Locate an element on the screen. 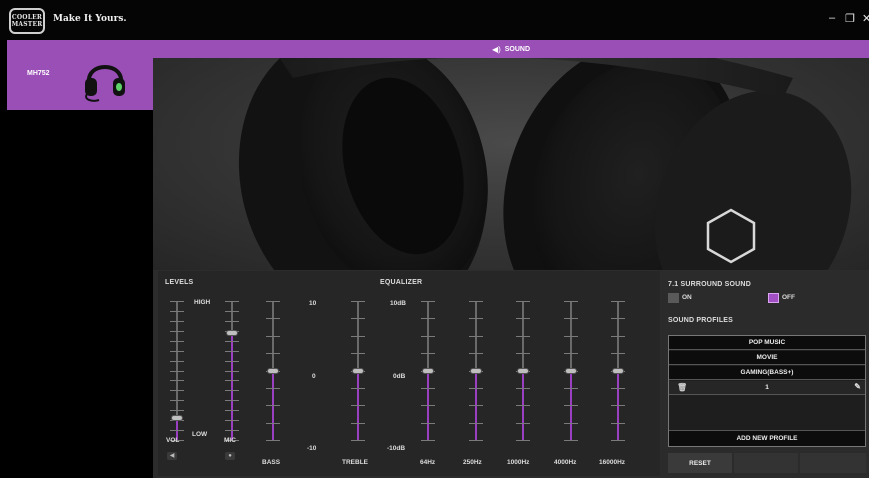 The image size is (869, 478). tab-sound: ◀) SOUND is located at coordinates (511, 49).